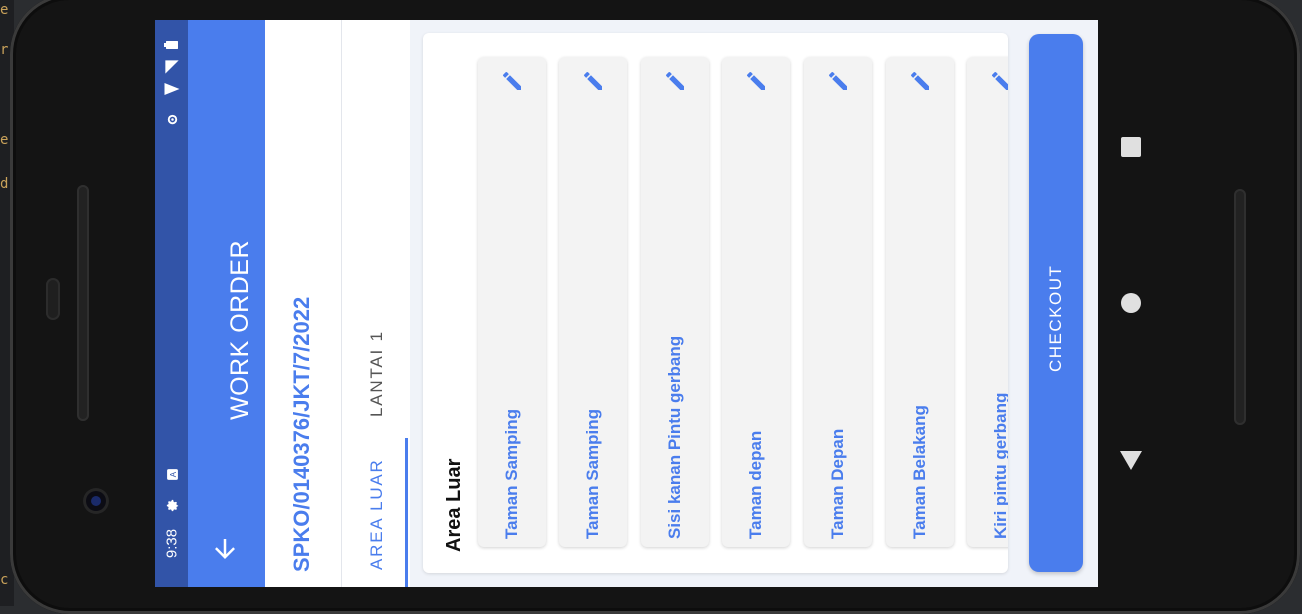 This screenshot has height=614, width=1302. I want to click on arrow-back-icon, so click(225, 549).